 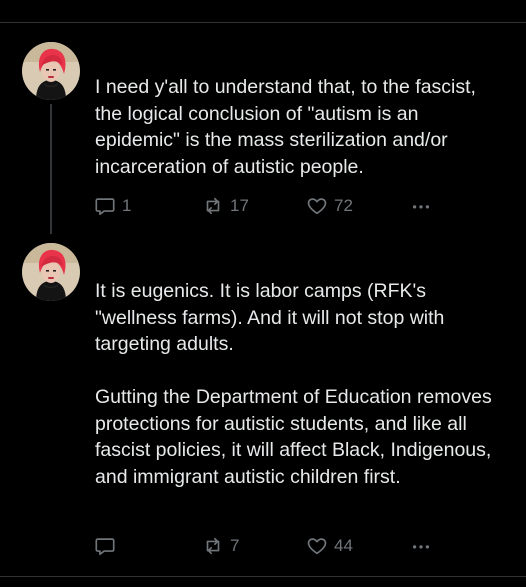 I want to click on reply-button: 1, so click(x=112, y=206).